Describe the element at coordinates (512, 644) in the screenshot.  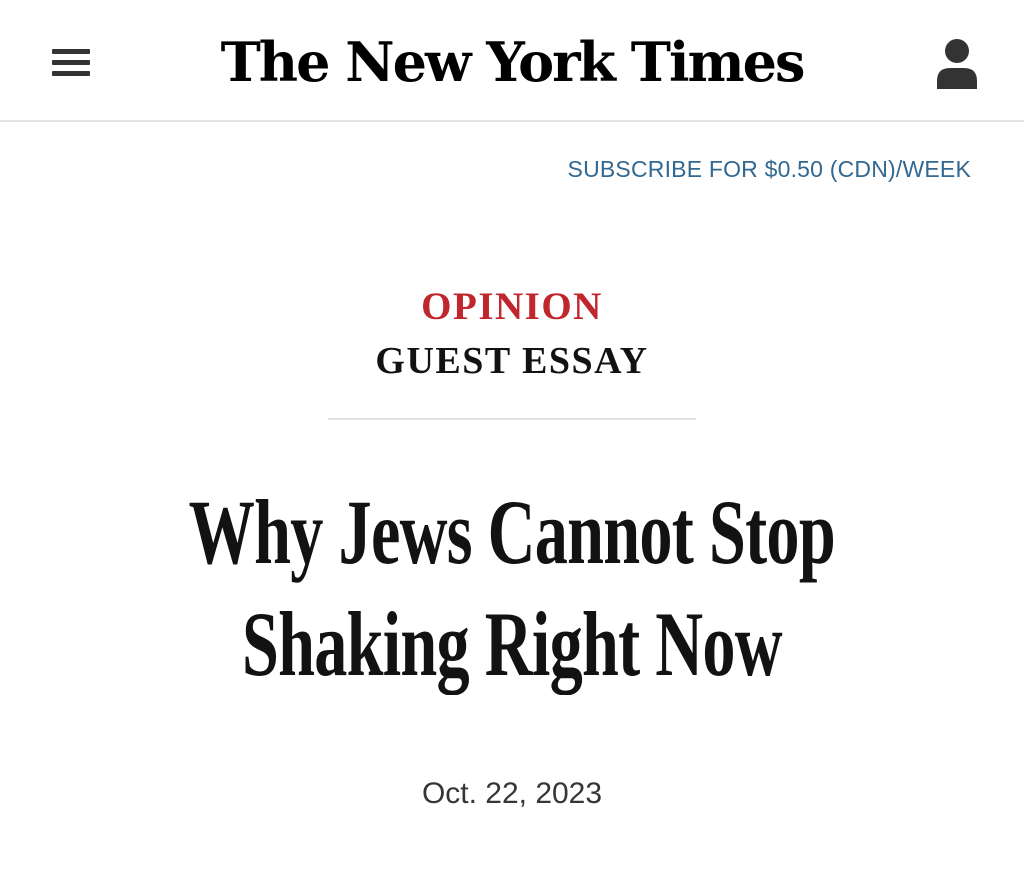
I see `headline-line-2: Shaking Right Now` at that location.